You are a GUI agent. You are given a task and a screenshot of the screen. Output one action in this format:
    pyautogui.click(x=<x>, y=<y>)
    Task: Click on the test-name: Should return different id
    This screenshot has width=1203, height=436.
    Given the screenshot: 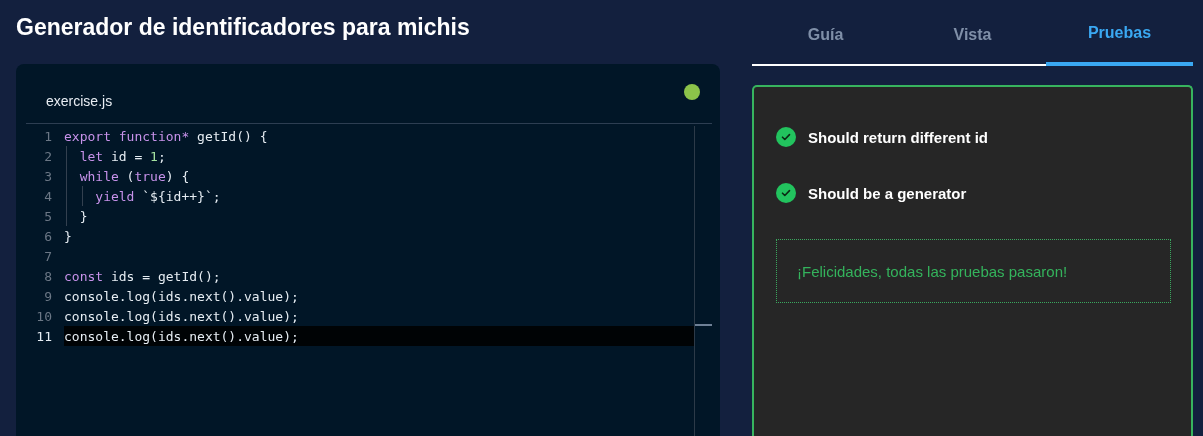 What is the action you would take?
    pyautogui.click(x=898, y=137)
    